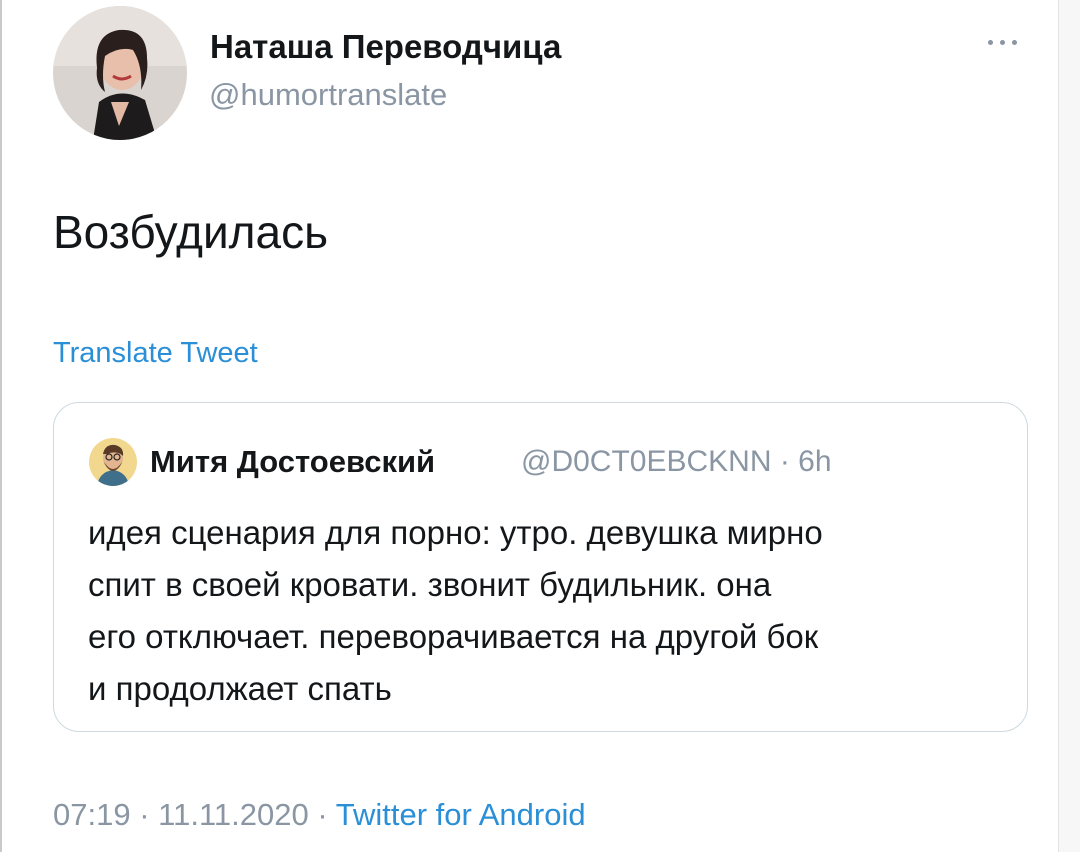  I want to click on tweet-text: Возбудилась, so click(191, 232).